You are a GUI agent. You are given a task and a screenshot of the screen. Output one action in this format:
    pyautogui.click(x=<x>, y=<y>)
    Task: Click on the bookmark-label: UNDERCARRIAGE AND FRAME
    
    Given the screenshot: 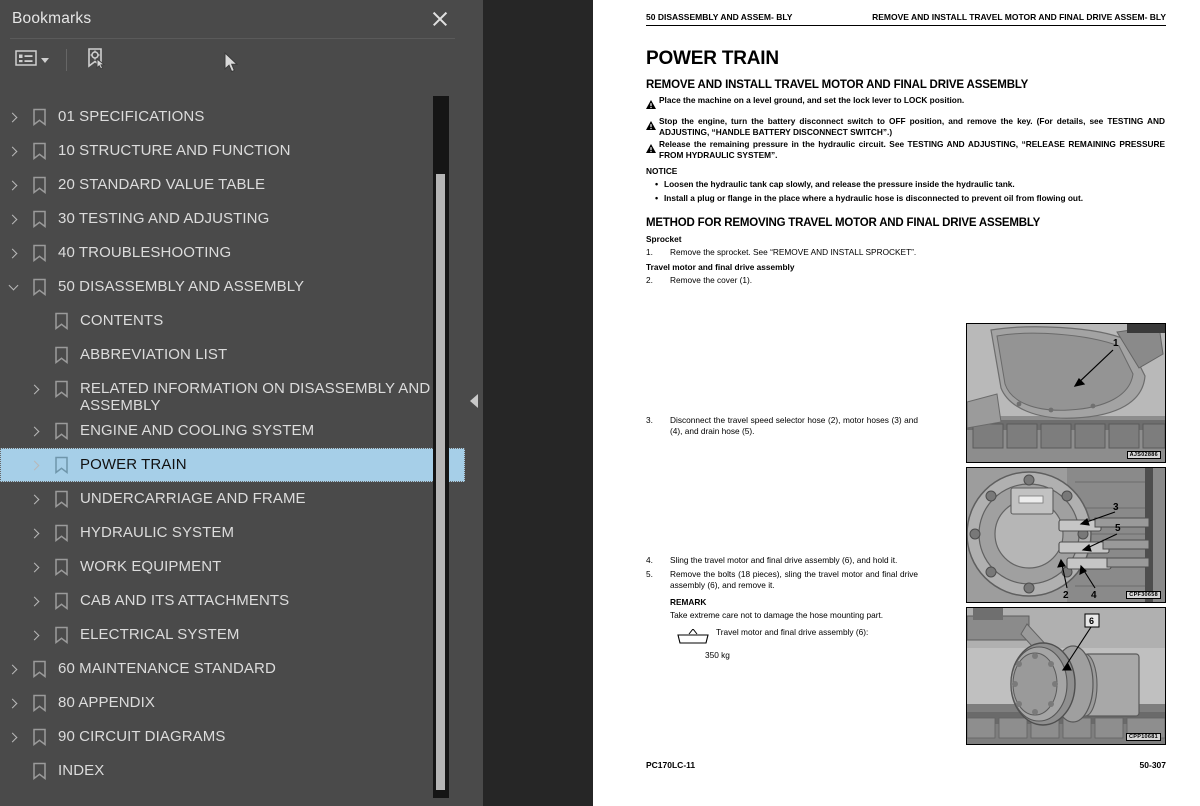 What is the action you would take?
    pyautogui.click(x=193, y=498)
    